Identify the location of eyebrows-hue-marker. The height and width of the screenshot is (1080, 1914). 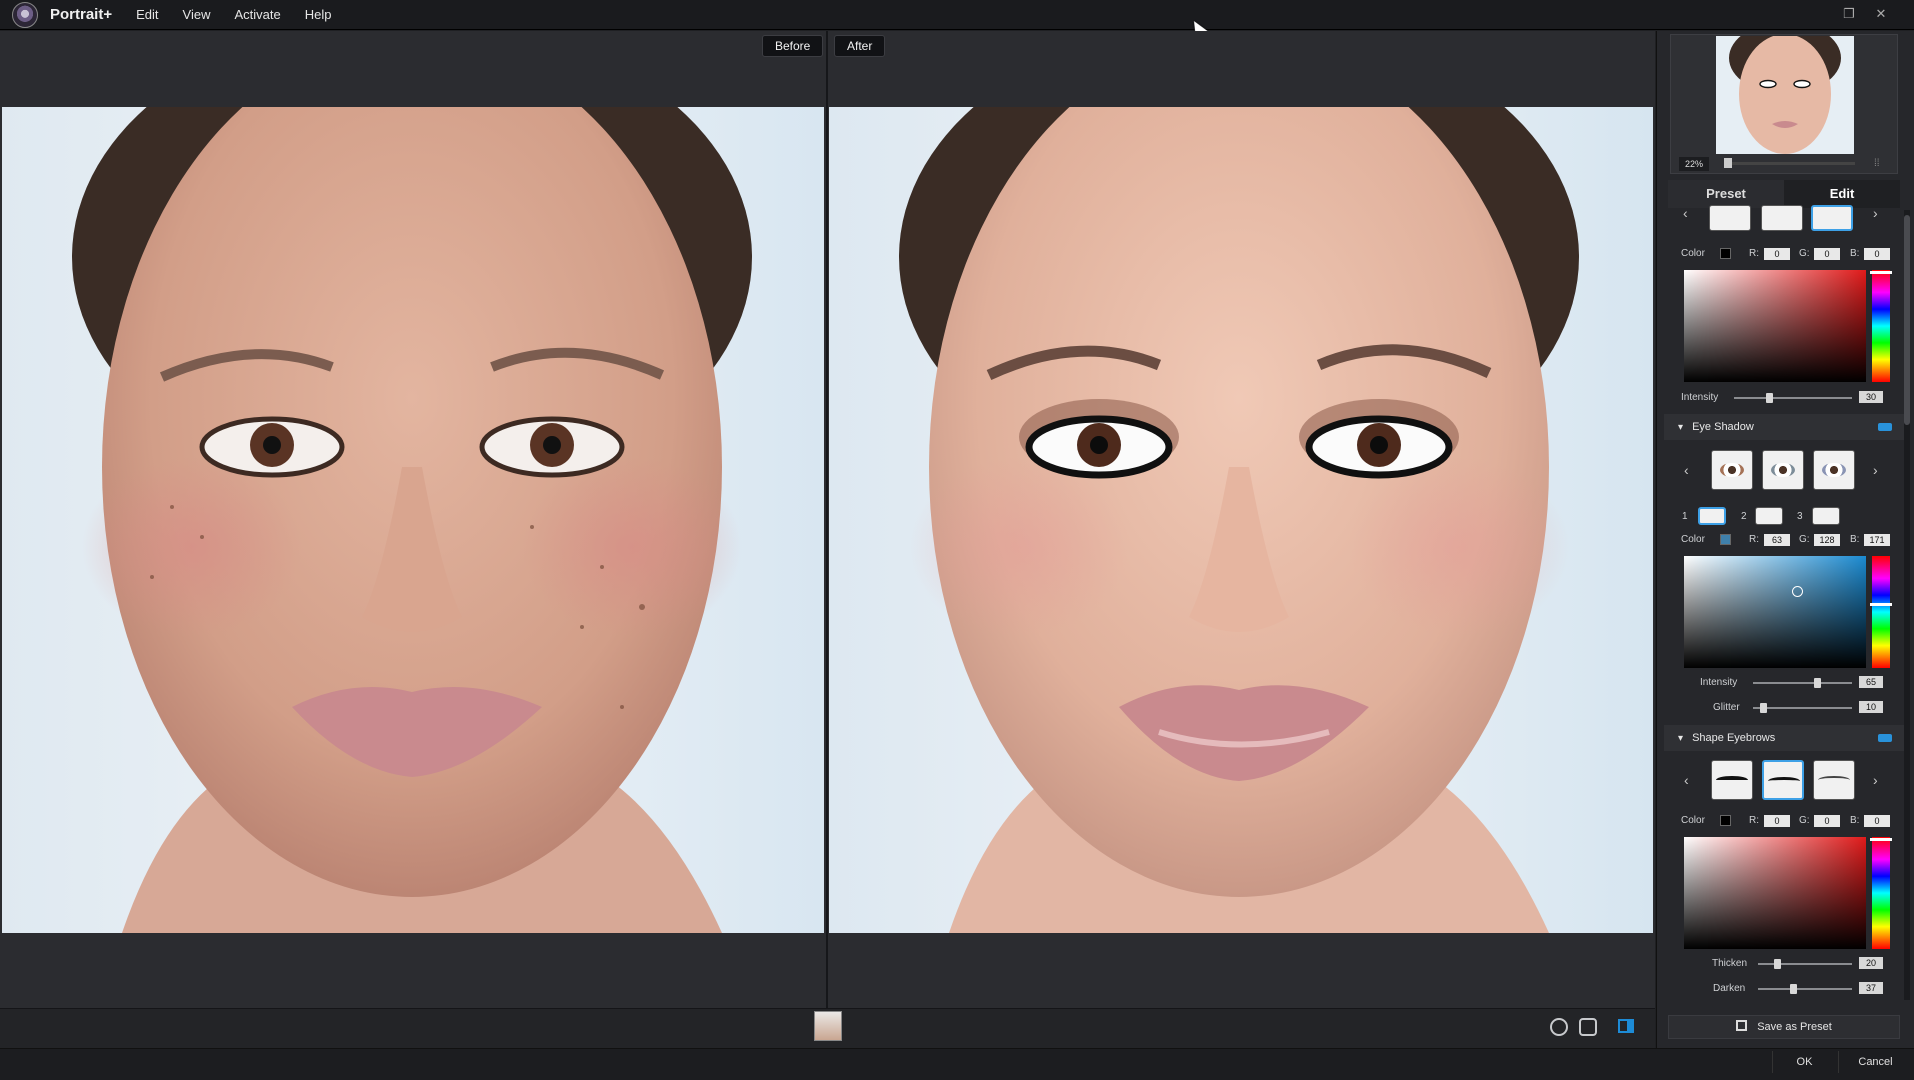
(1881, 839).